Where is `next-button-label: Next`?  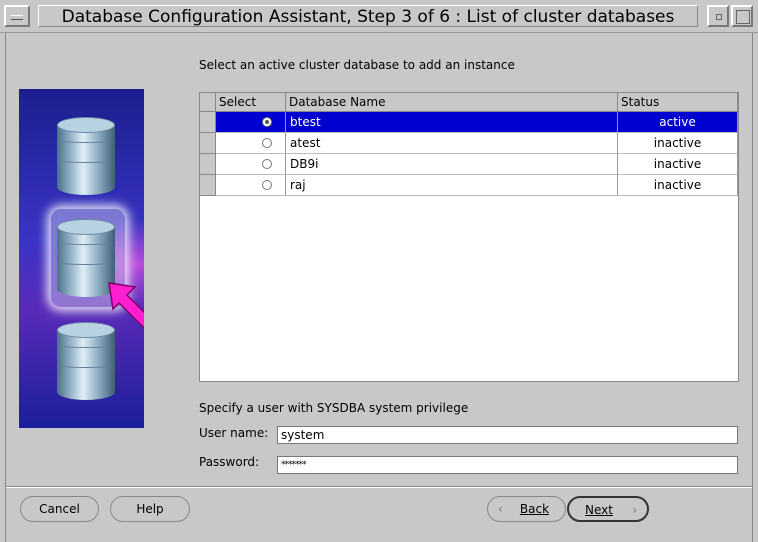 next-button-label: Next is located at coordinates (599, 510).